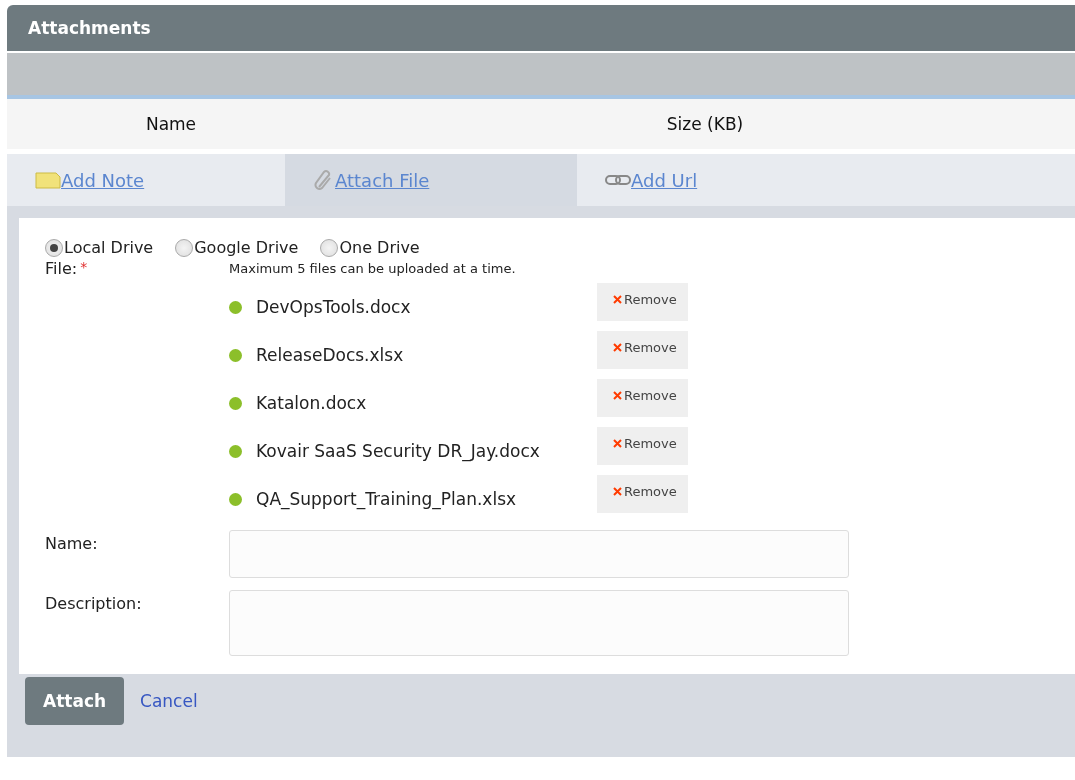 The width and height of the screenshot is (1075, 780). I want to click on column-heading: Size (KB), so click(705, 124).